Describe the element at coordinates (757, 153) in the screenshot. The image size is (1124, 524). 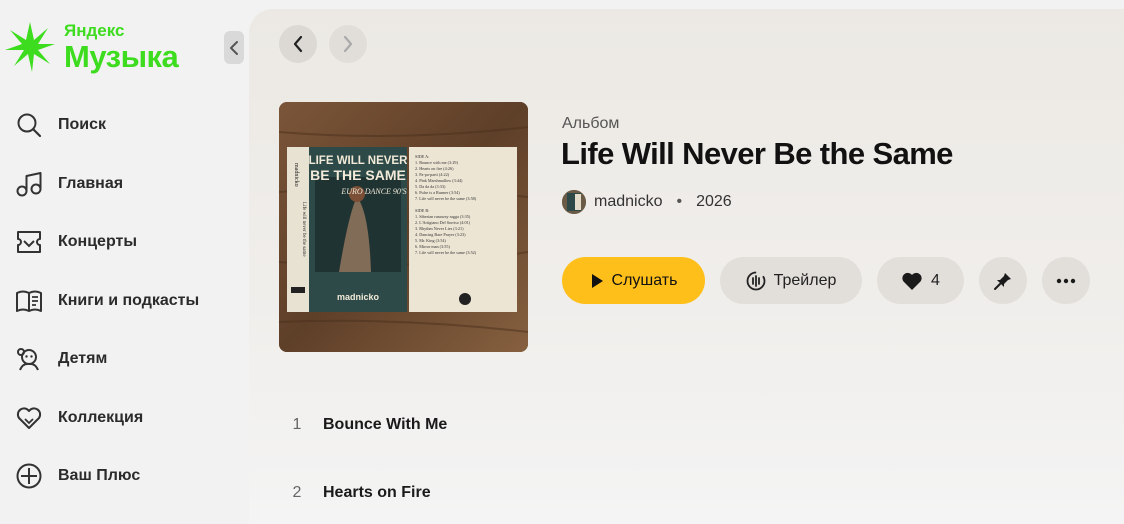
I see `album-title: Life Will Never Be the Same` at that location.